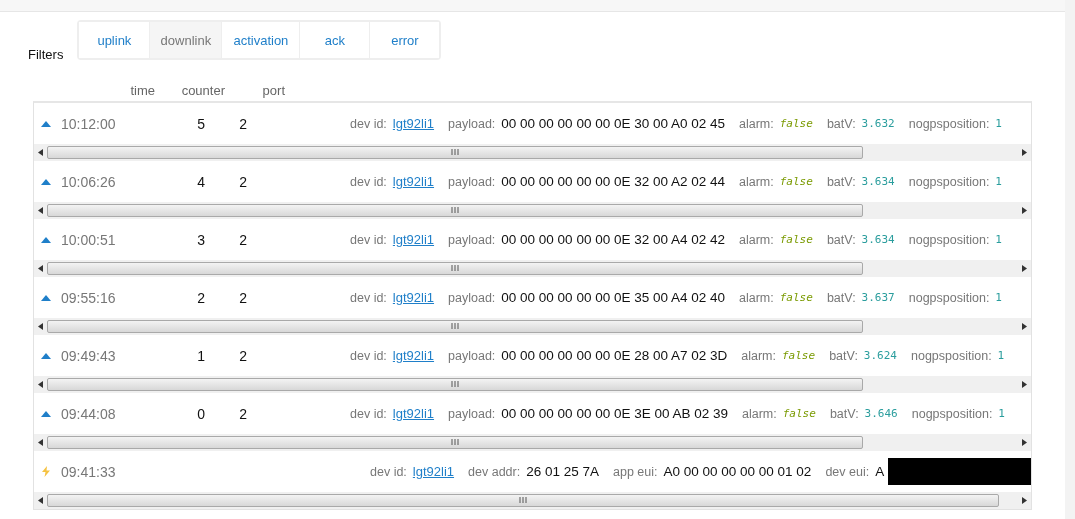  What do you see at coordinates (878, 123) in the screenshot?
I see `number-value: 3.632` at bounding box center [878, 123].